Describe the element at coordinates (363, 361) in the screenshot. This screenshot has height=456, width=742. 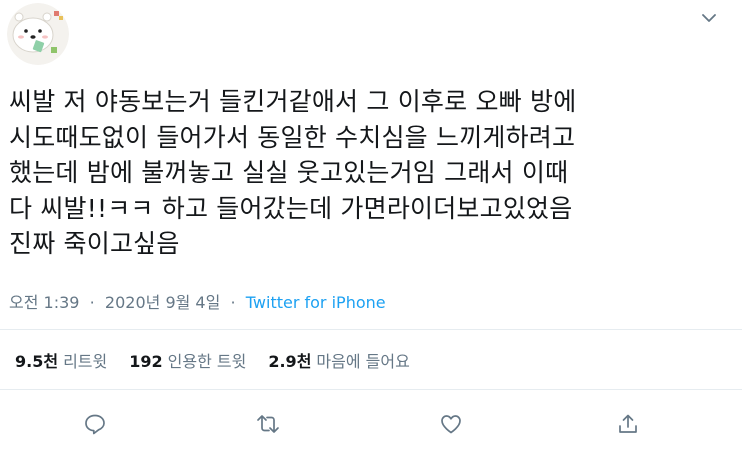
I see `likes-label: 마음에 들어요` at that location.